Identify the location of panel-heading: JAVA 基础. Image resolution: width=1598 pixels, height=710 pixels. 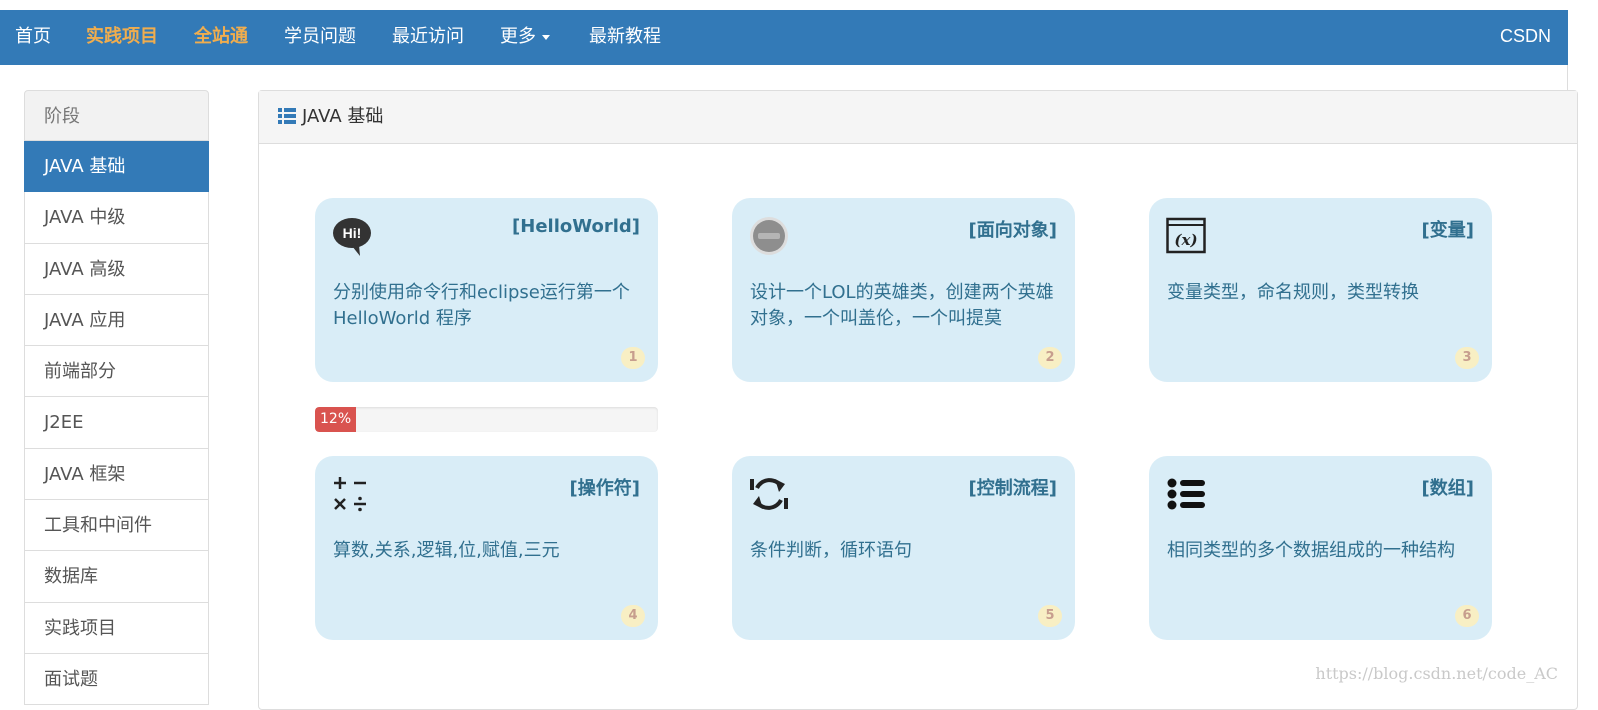
(918, 117).